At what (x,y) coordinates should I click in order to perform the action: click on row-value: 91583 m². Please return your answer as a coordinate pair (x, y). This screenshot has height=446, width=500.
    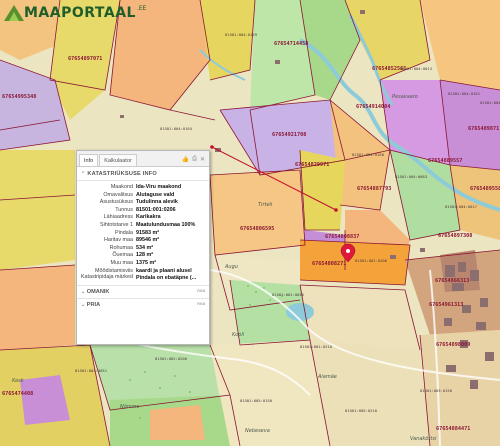
    Looking at the image, I should click on (148, 232).